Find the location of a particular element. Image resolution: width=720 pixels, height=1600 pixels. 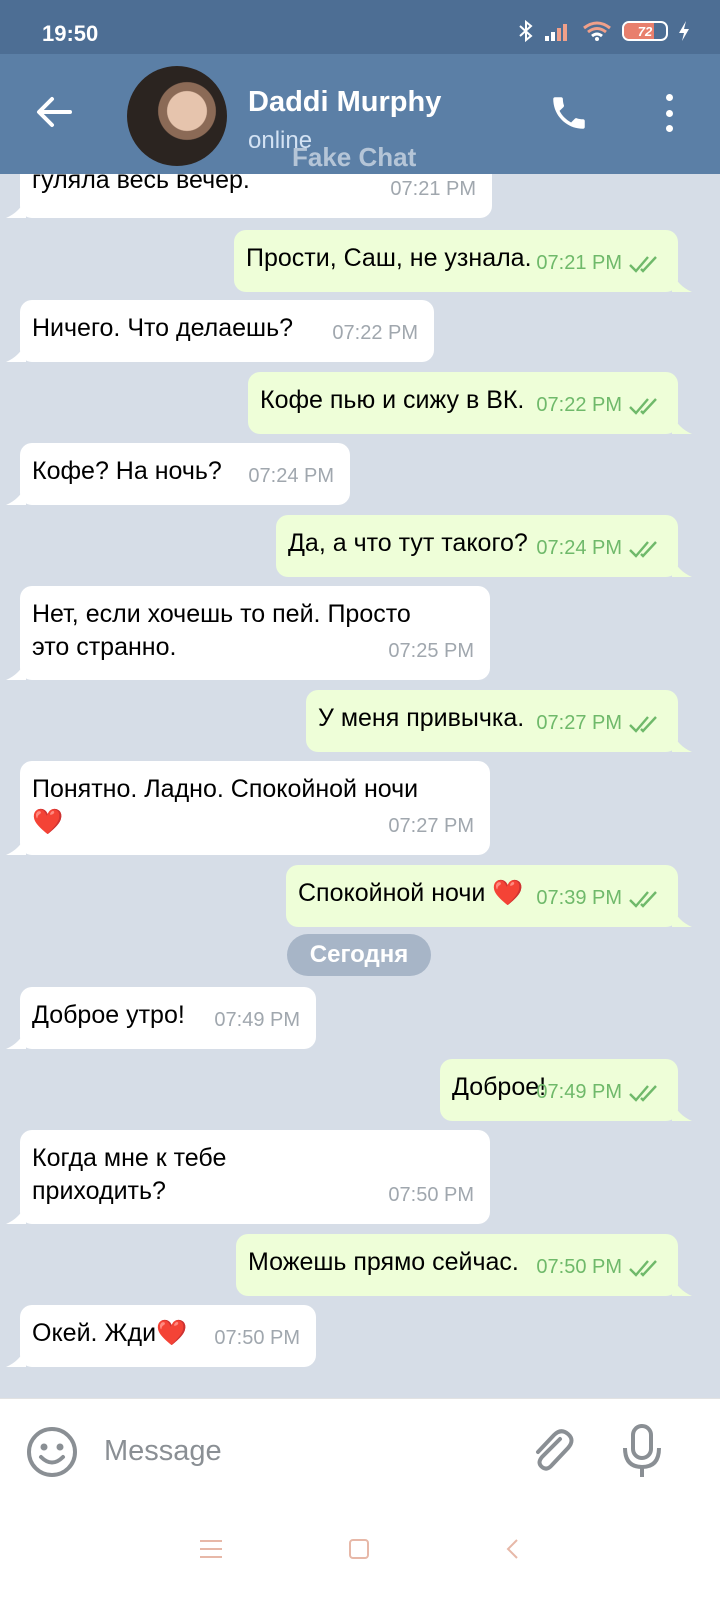

recent-apps-button is located at coordinates (211, 1549).